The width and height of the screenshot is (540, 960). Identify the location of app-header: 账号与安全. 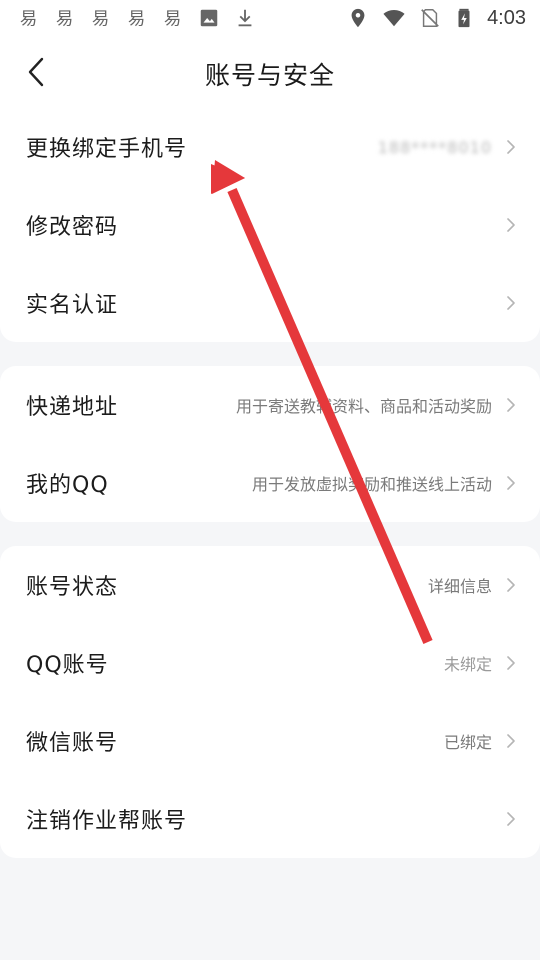
(270, 72).